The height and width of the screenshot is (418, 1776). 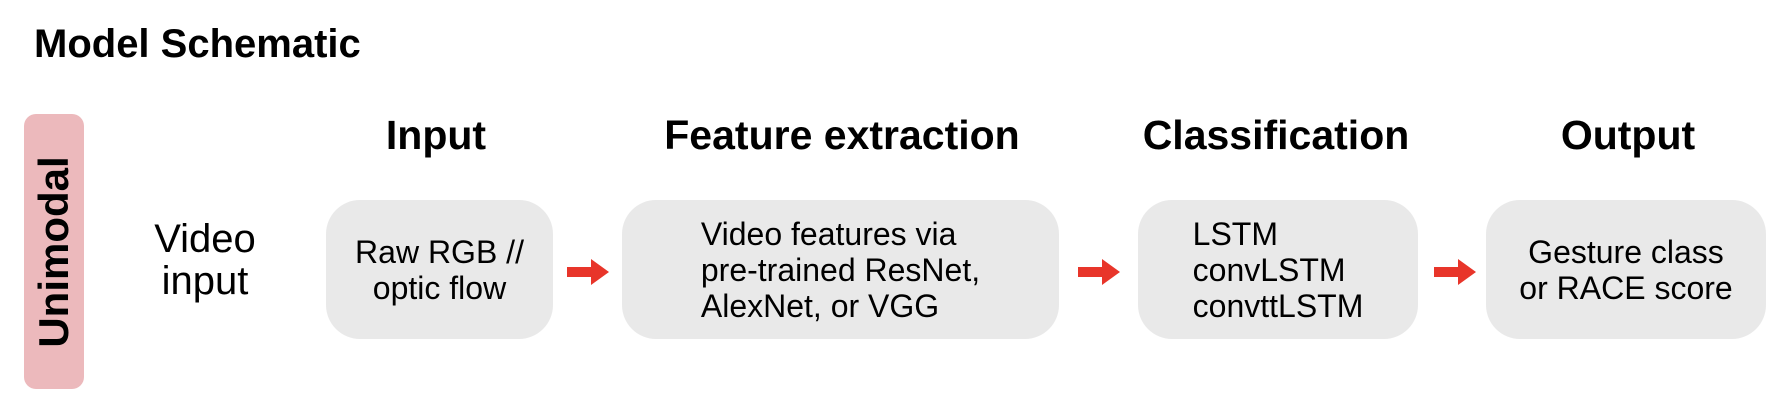 What do you see at coordinates (1278, 305) in the screenshot?
I see `classification-box-line: convttLSTM` at bounding box center [1278, 305].